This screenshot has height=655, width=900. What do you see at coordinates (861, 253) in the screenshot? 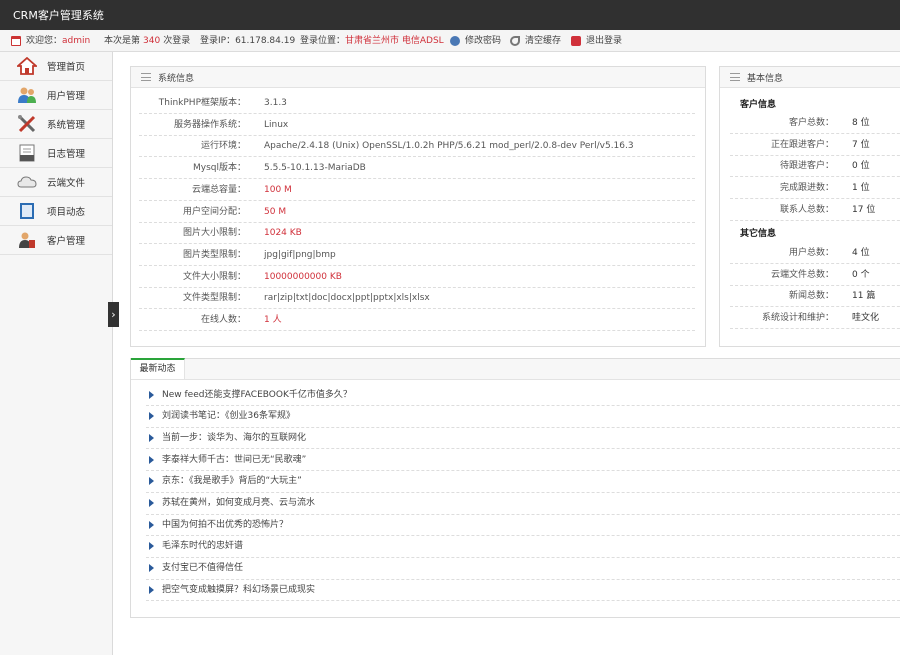
I see `other-info-value: 4 位` at bounding box center [861, 253].